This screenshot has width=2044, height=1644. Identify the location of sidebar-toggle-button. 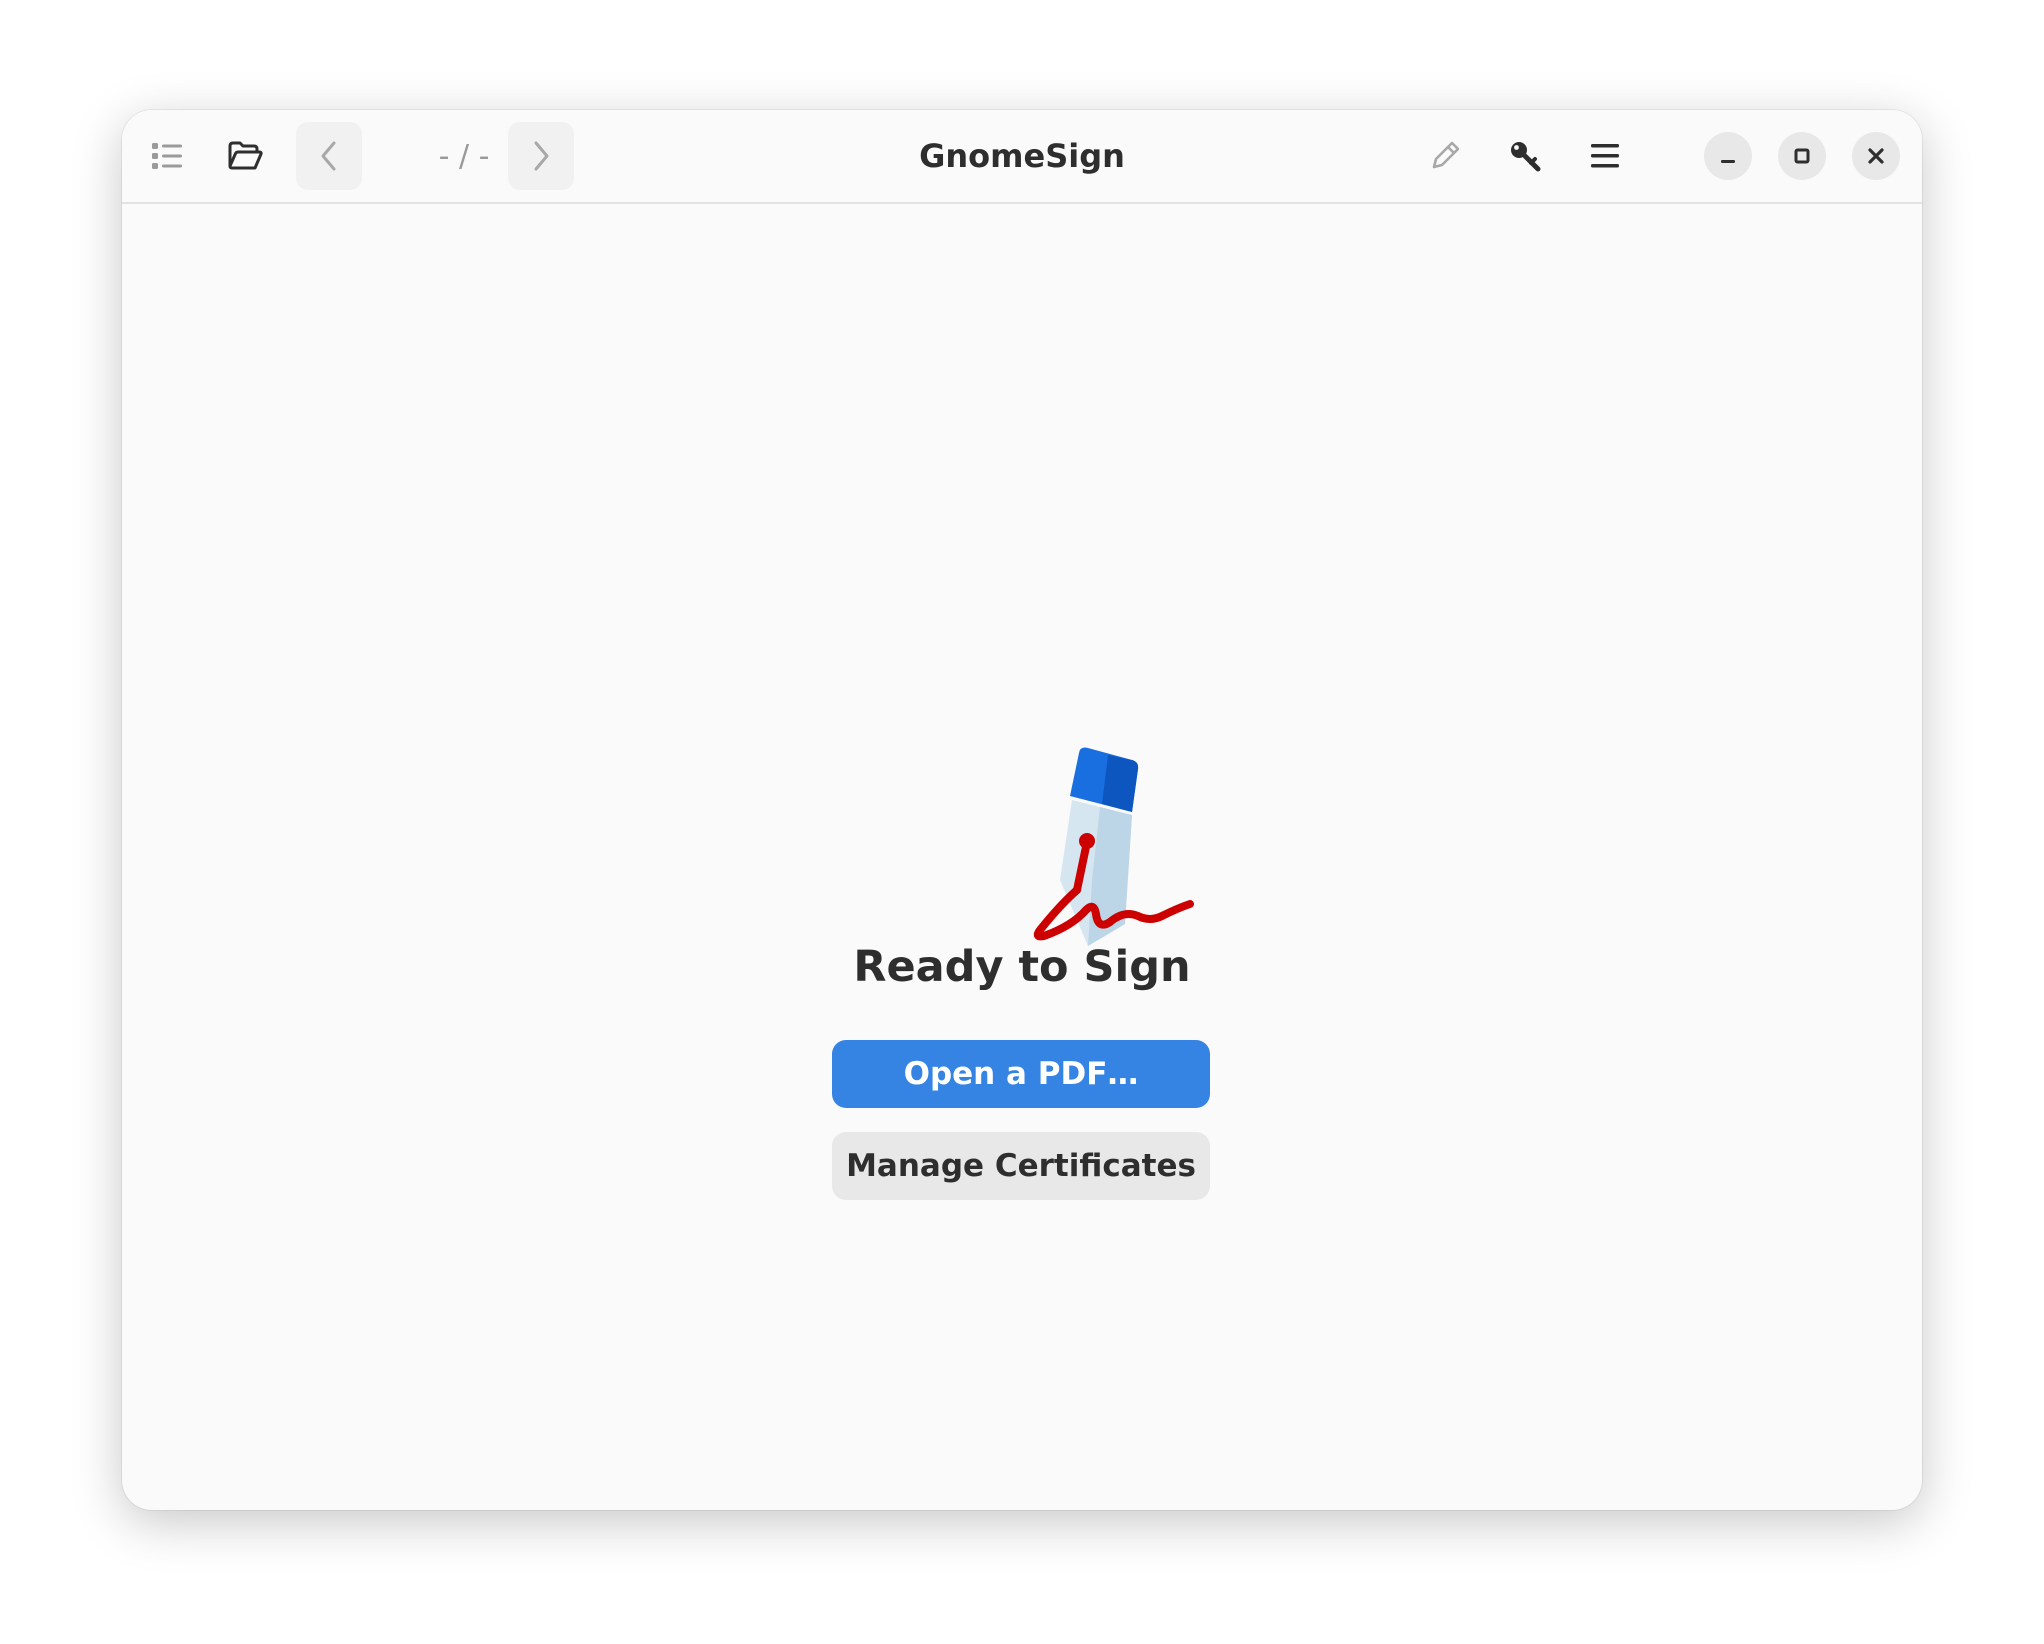
(167, 156).